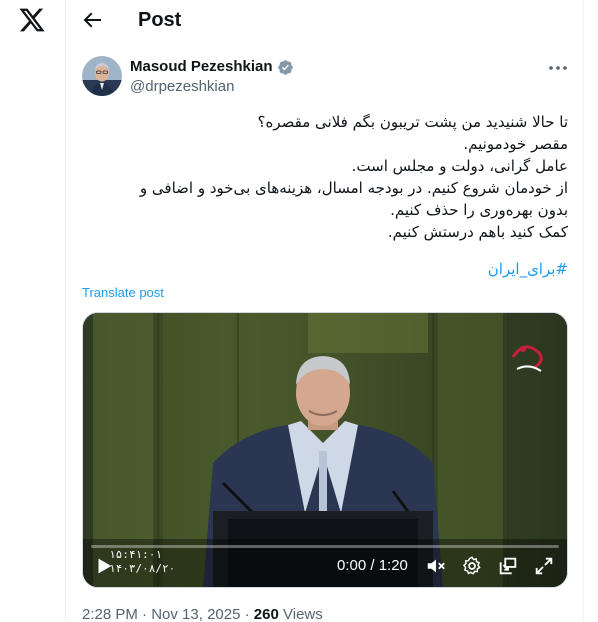 Image resolution: width=598 pixels, height=622 pixels. Describe the element at coordinates (477, 232) in the screenshot. I see `post-line: کمک کنید باهم درستش کنیم.` at that location.